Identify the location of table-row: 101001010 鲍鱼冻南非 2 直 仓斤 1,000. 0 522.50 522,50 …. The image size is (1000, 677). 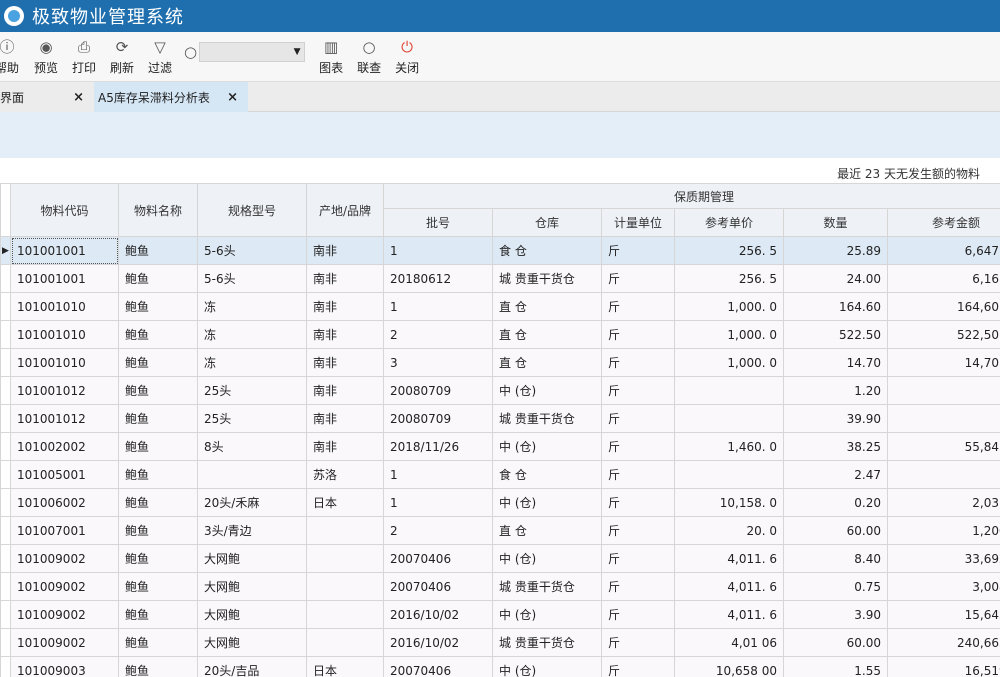
(500, 334).